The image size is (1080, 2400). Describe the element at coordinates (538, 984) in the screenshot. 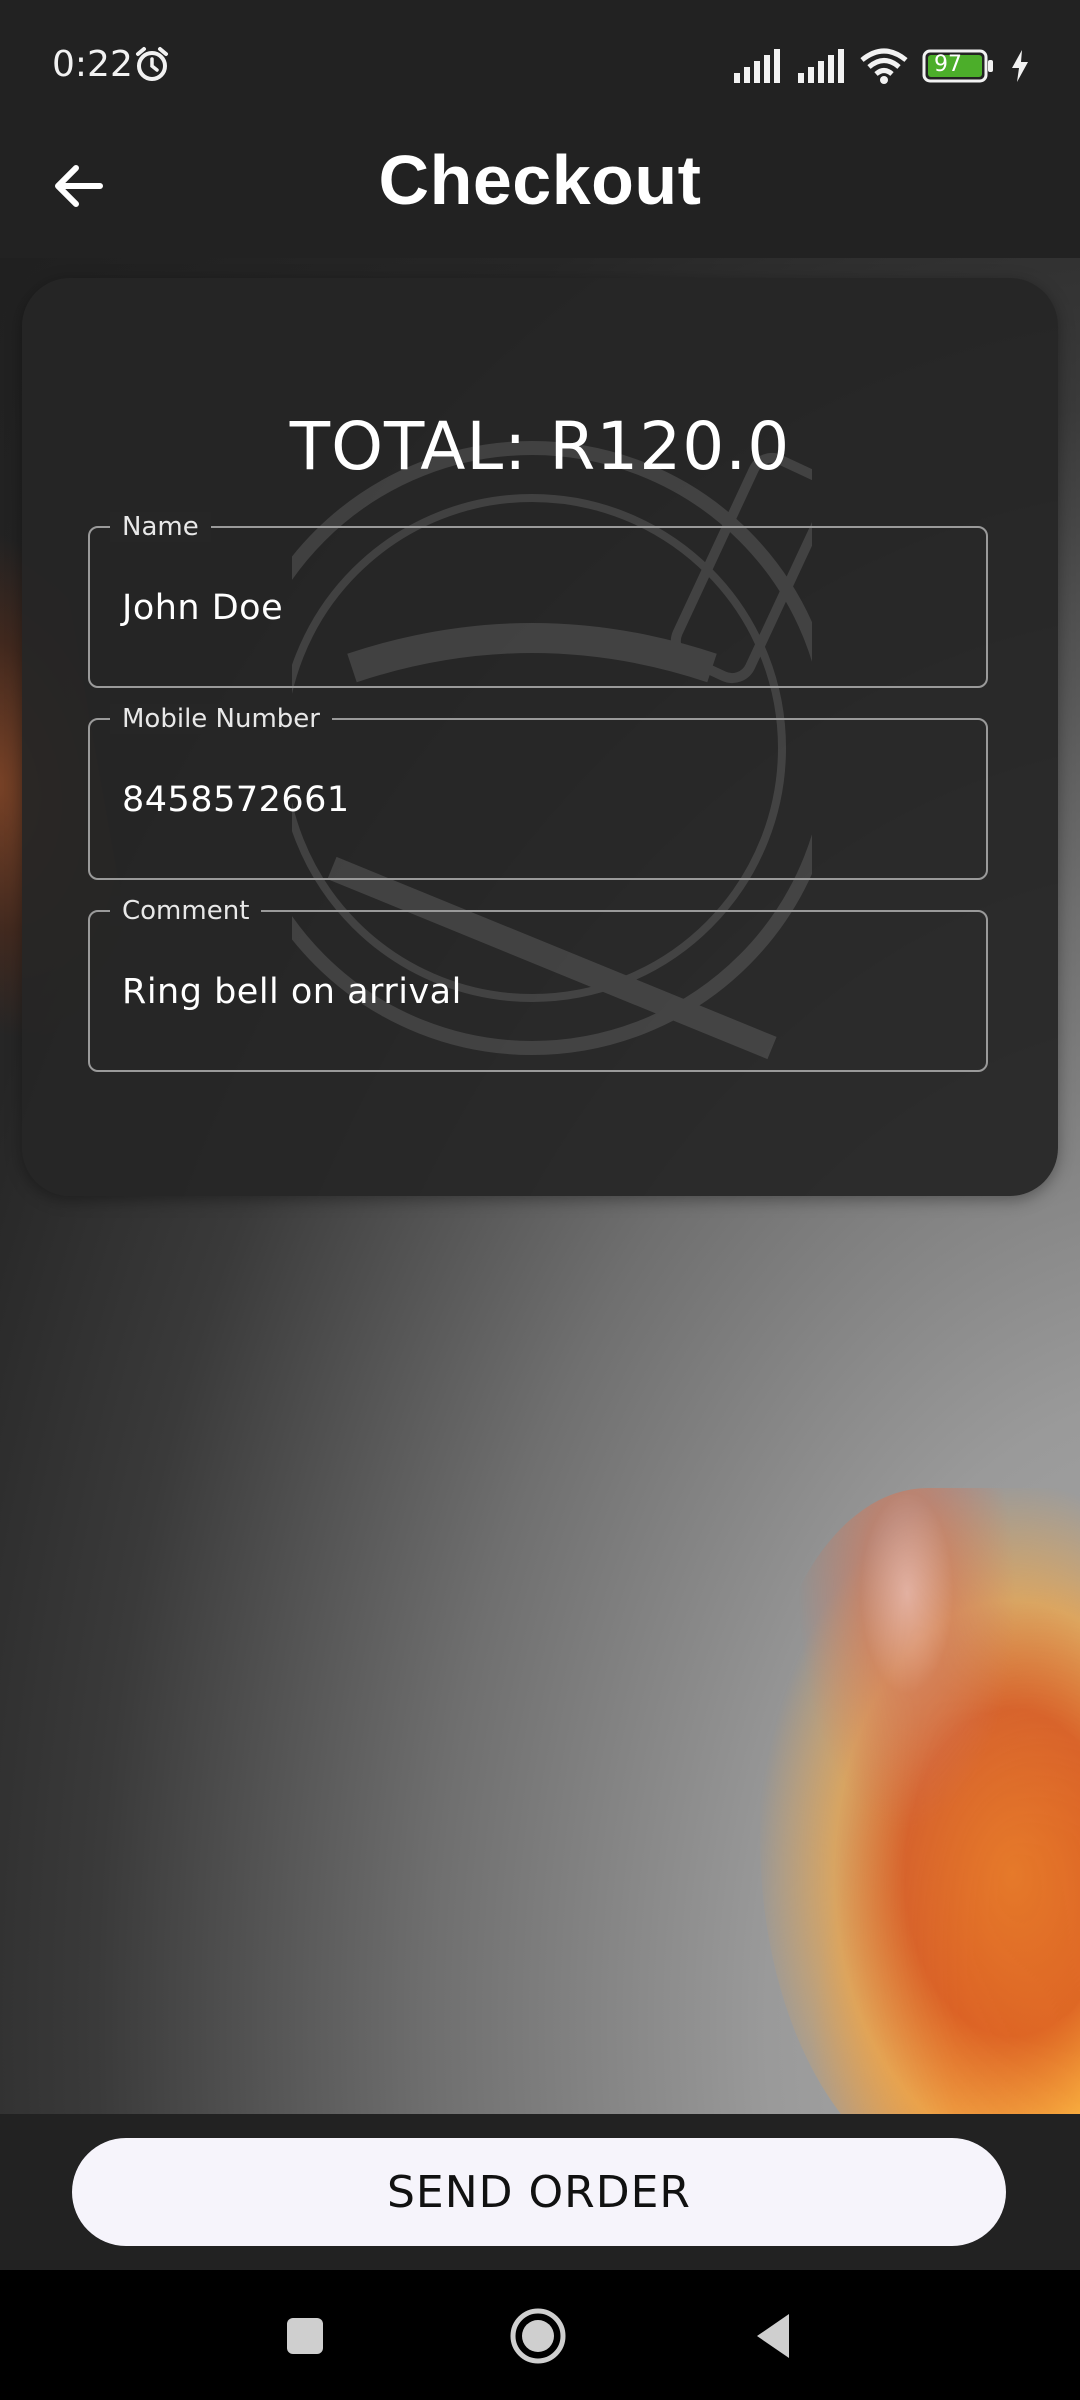

I see `comment-field: Comment Ring bell on arrival` at that location.